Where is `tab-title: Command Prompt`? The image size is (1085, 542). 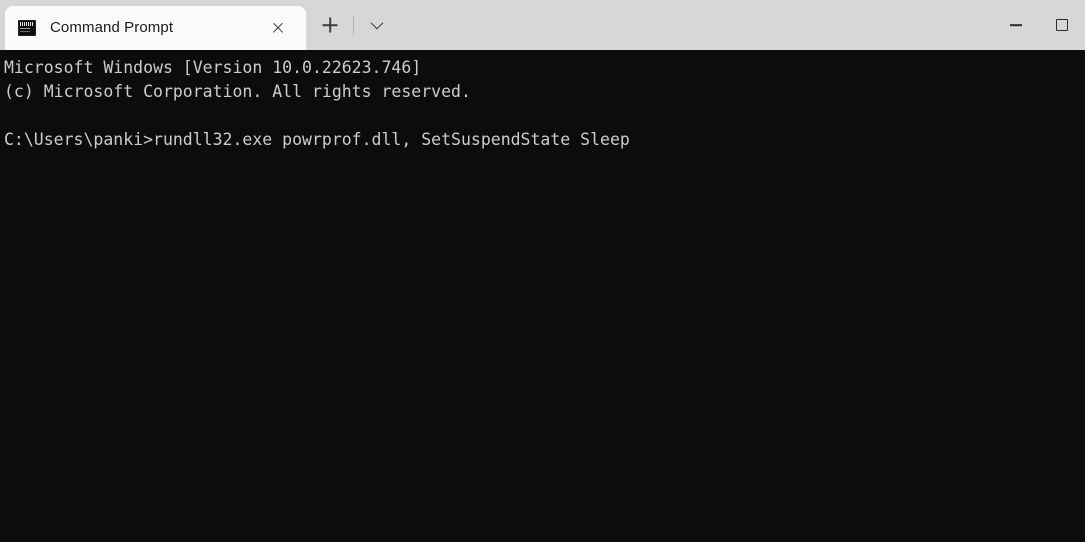
tab-title: Command Prompt is located at coordinates (112, 27).